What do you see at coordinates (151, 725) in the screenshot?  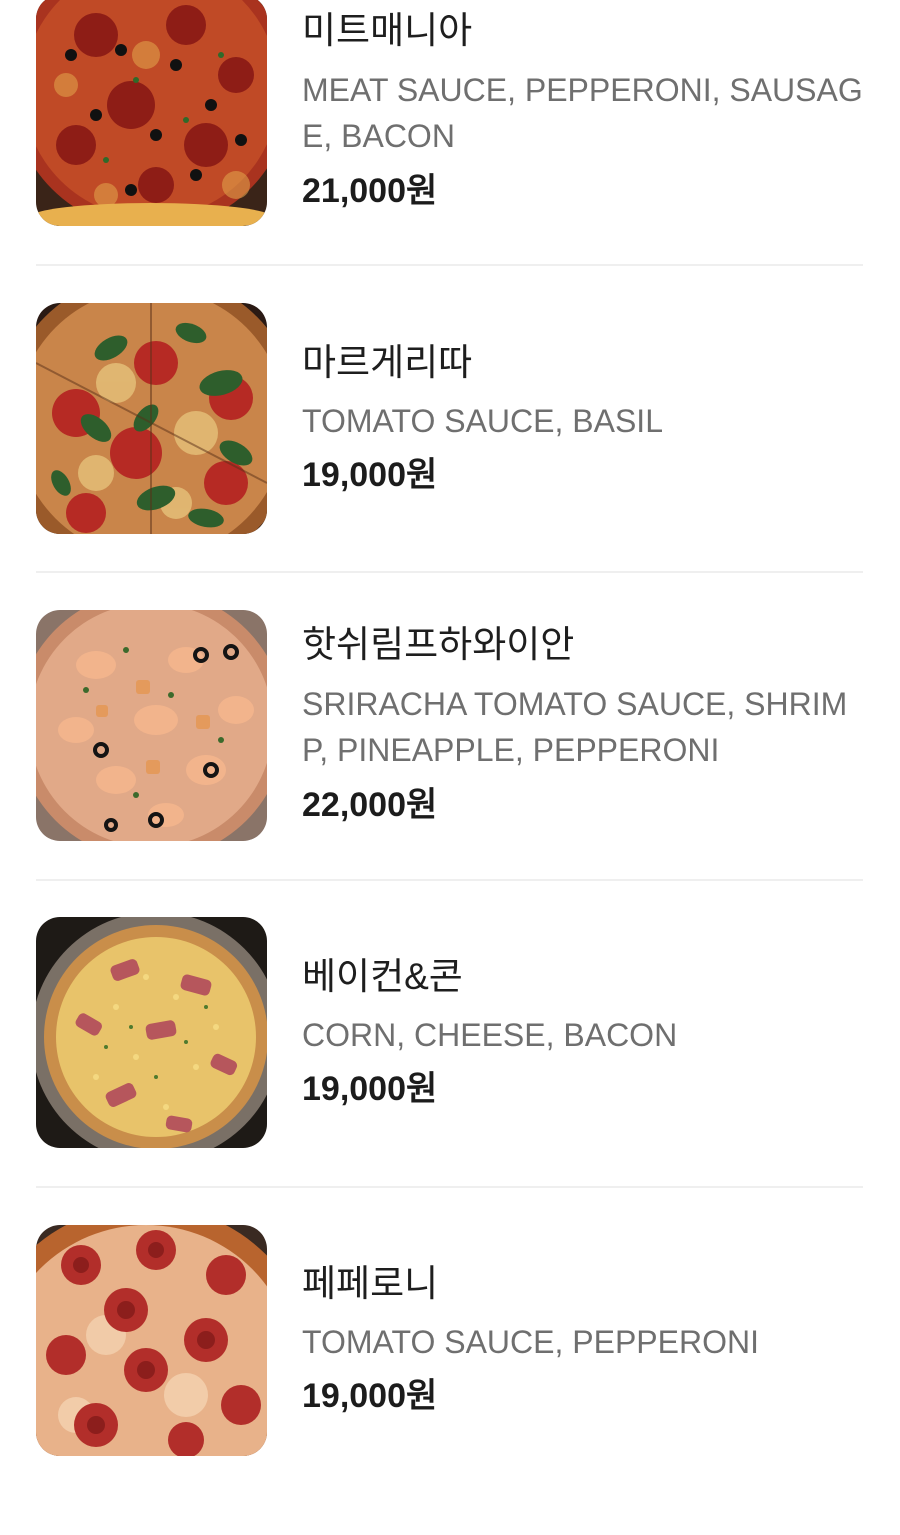 I see `pizza-hot-shrimp-hawaiian-photo` at bounding box center [151, 725].